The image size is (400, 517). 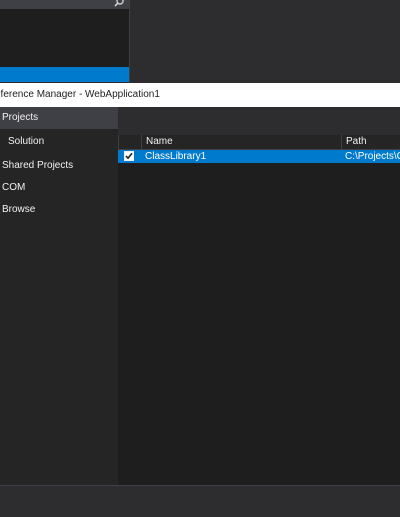 I want to click on grid-header: Name Path, so click(x=259, y=142).